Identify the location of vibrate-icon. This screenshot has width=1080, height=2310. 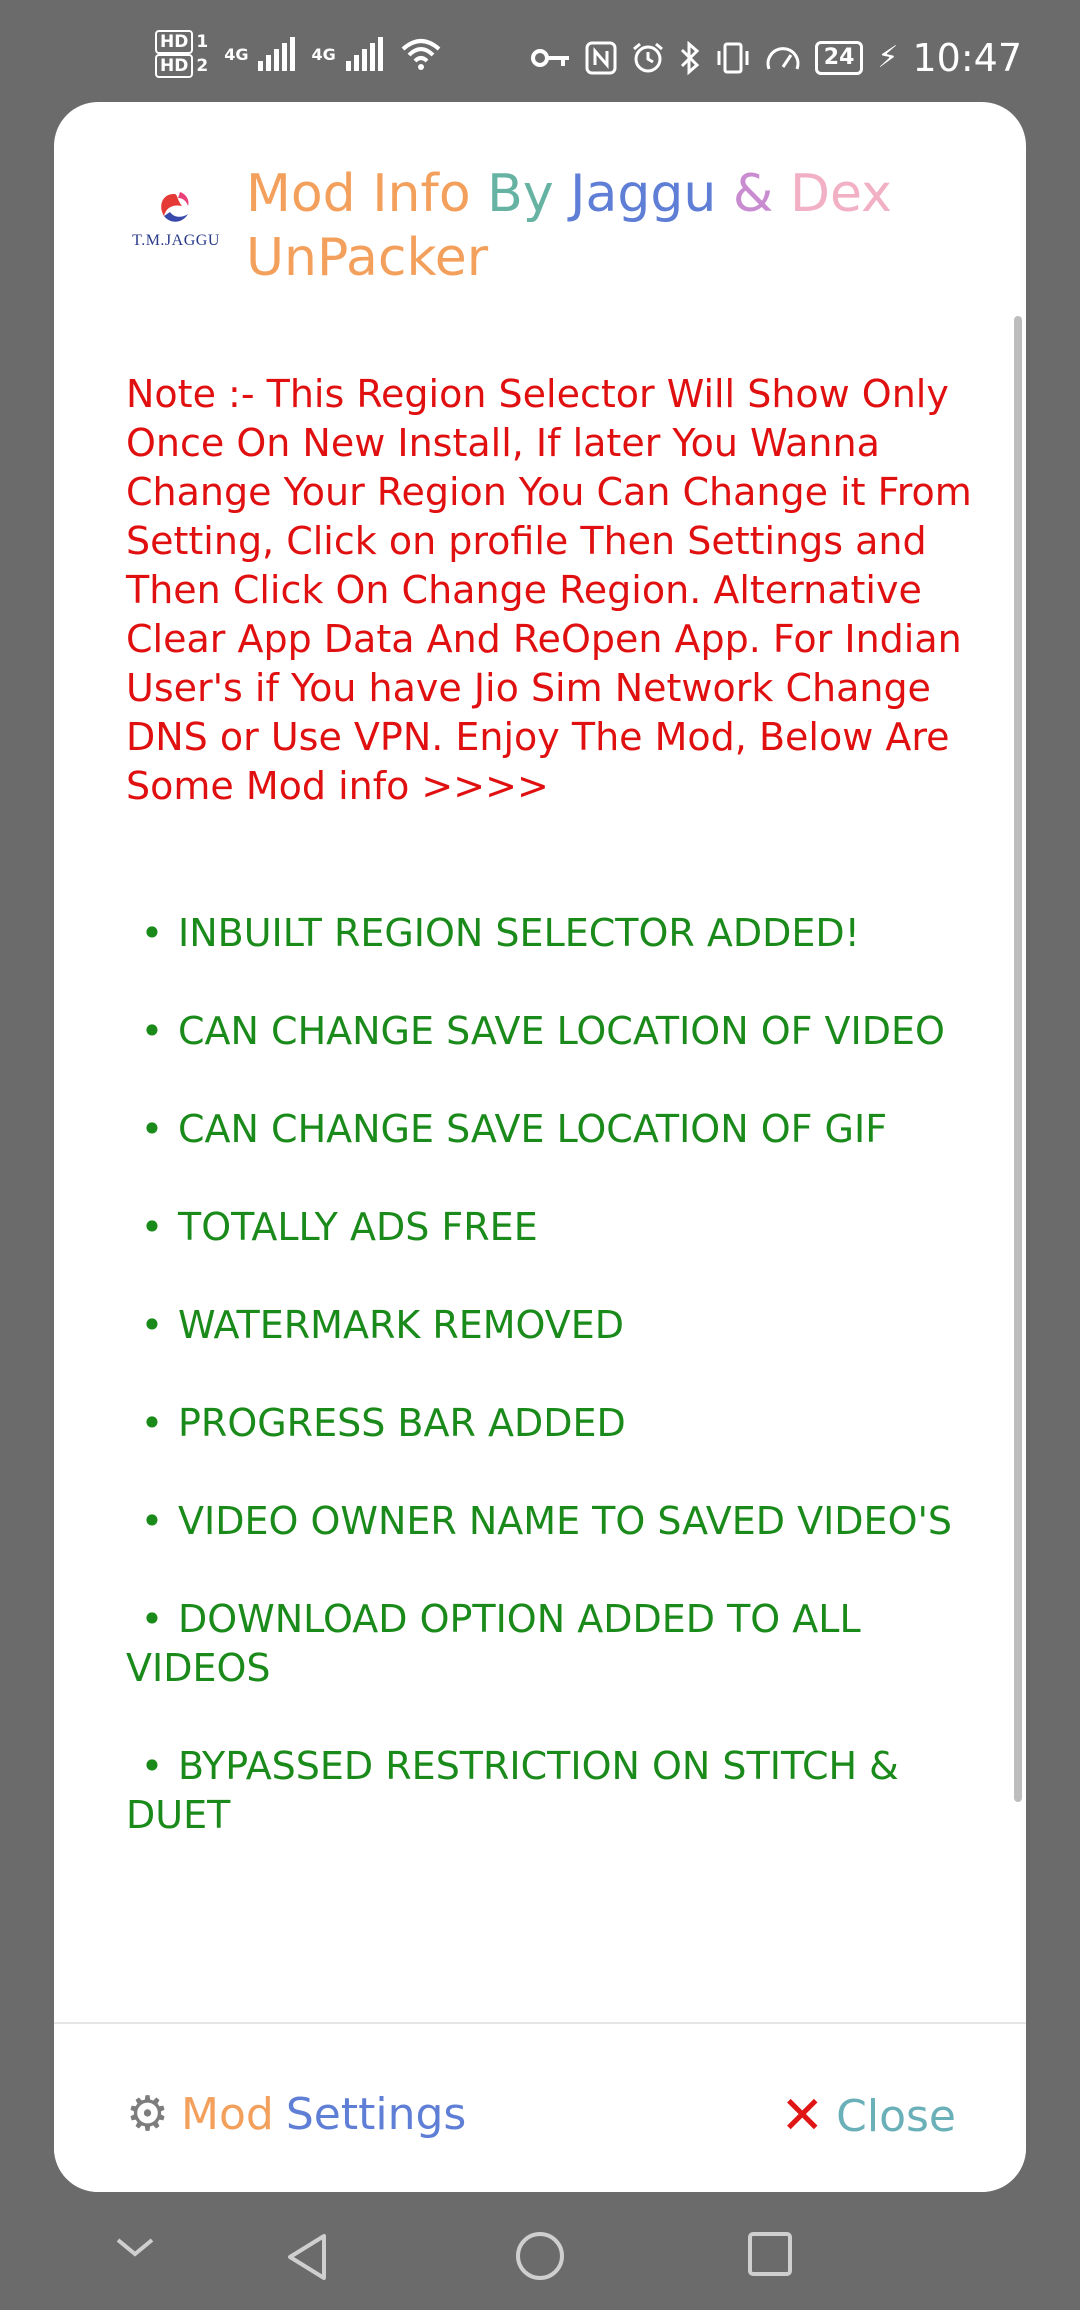
(733, 58).